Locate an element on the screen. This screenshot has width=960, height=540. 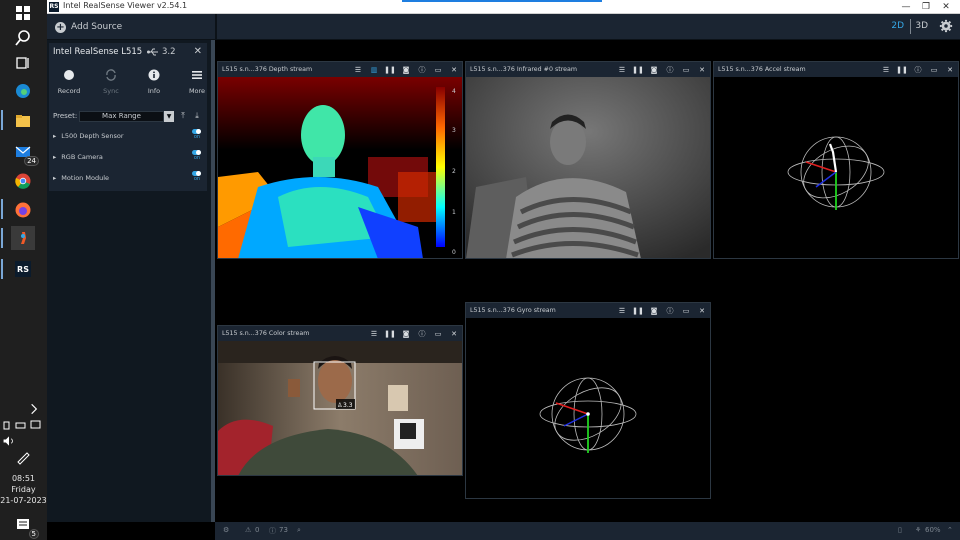
mail-icon: 24 is located at coordinates (25, 153).